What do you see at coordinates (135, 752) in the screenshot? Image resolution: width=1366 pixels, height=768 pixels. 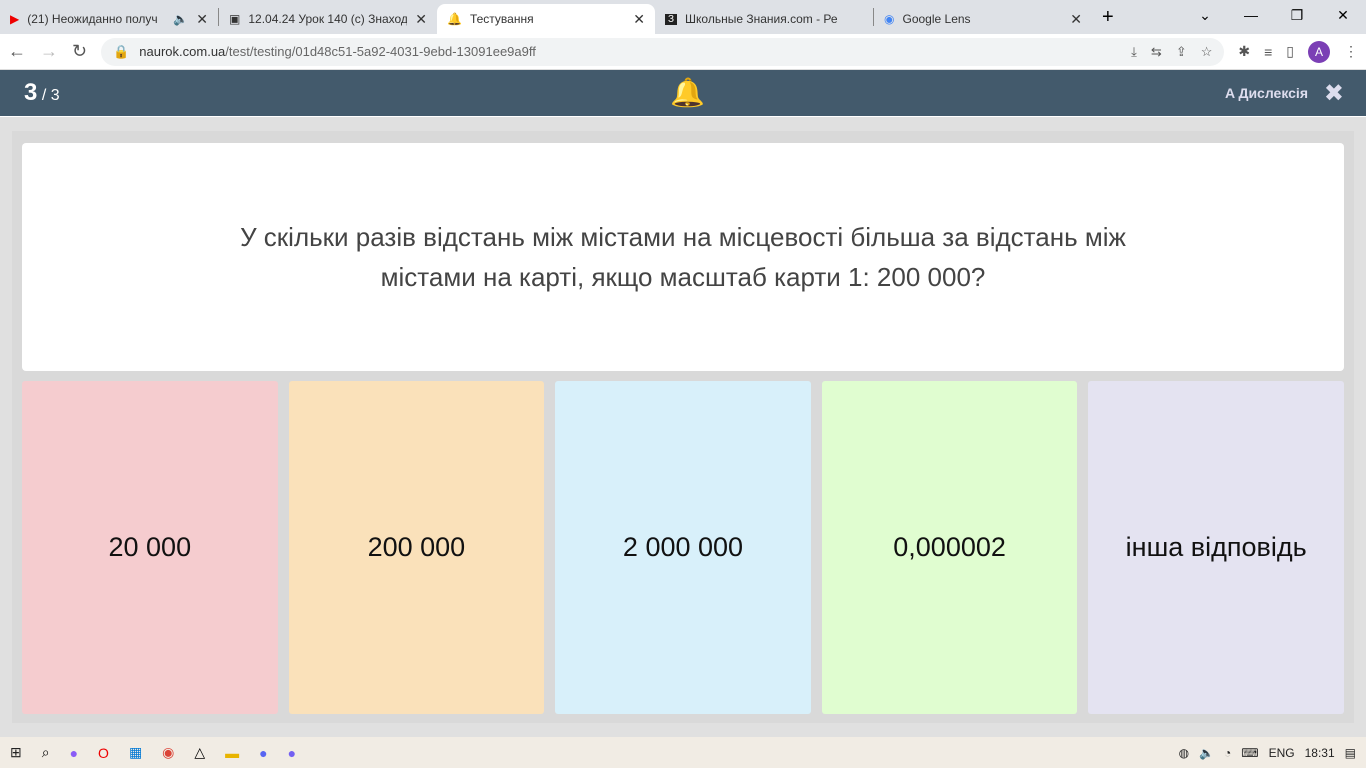 I see `store-icon: ▦` at bounding box center [135, 752].